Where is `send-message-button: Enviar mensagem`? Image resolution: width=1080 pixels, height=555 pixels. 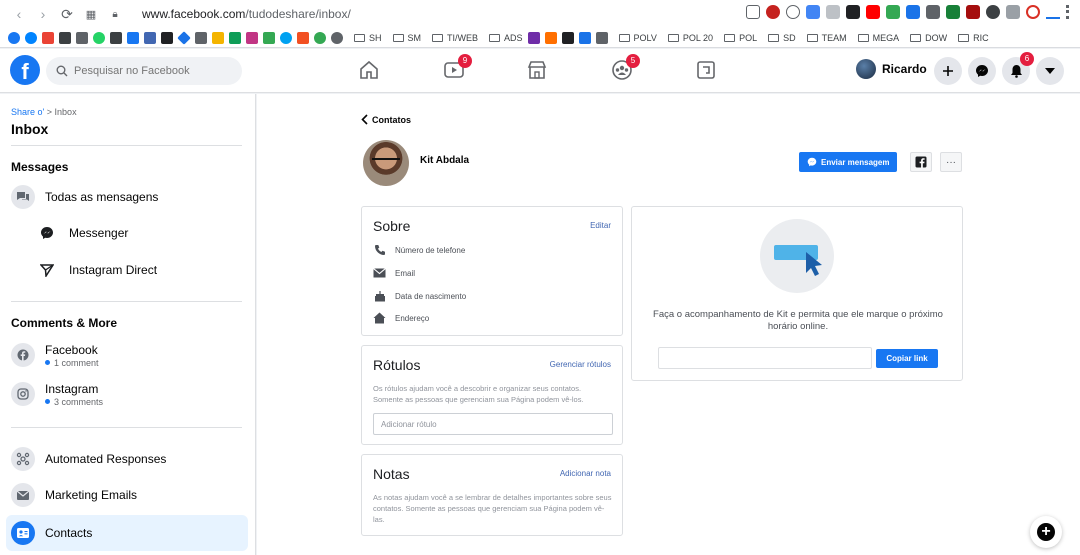 send-message-button: Enviar mensagem is located at coordinates (848, 162).